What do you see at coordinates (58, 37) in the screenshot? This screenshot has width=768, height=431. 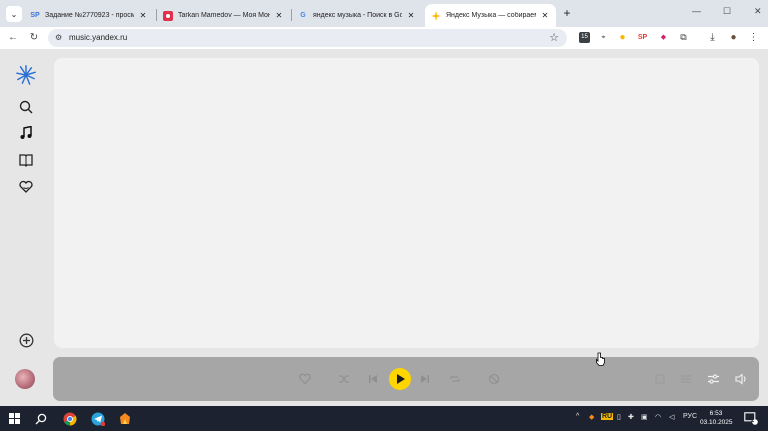 I see `site-info-icon: ⚙` at bounding box center [58, 37].